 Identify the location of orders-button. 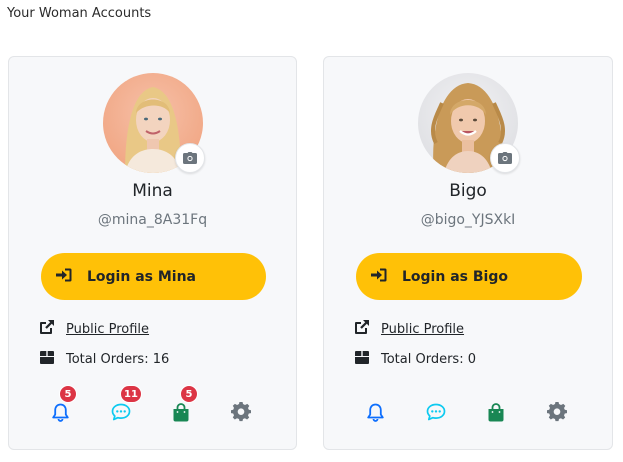
(496, 414).